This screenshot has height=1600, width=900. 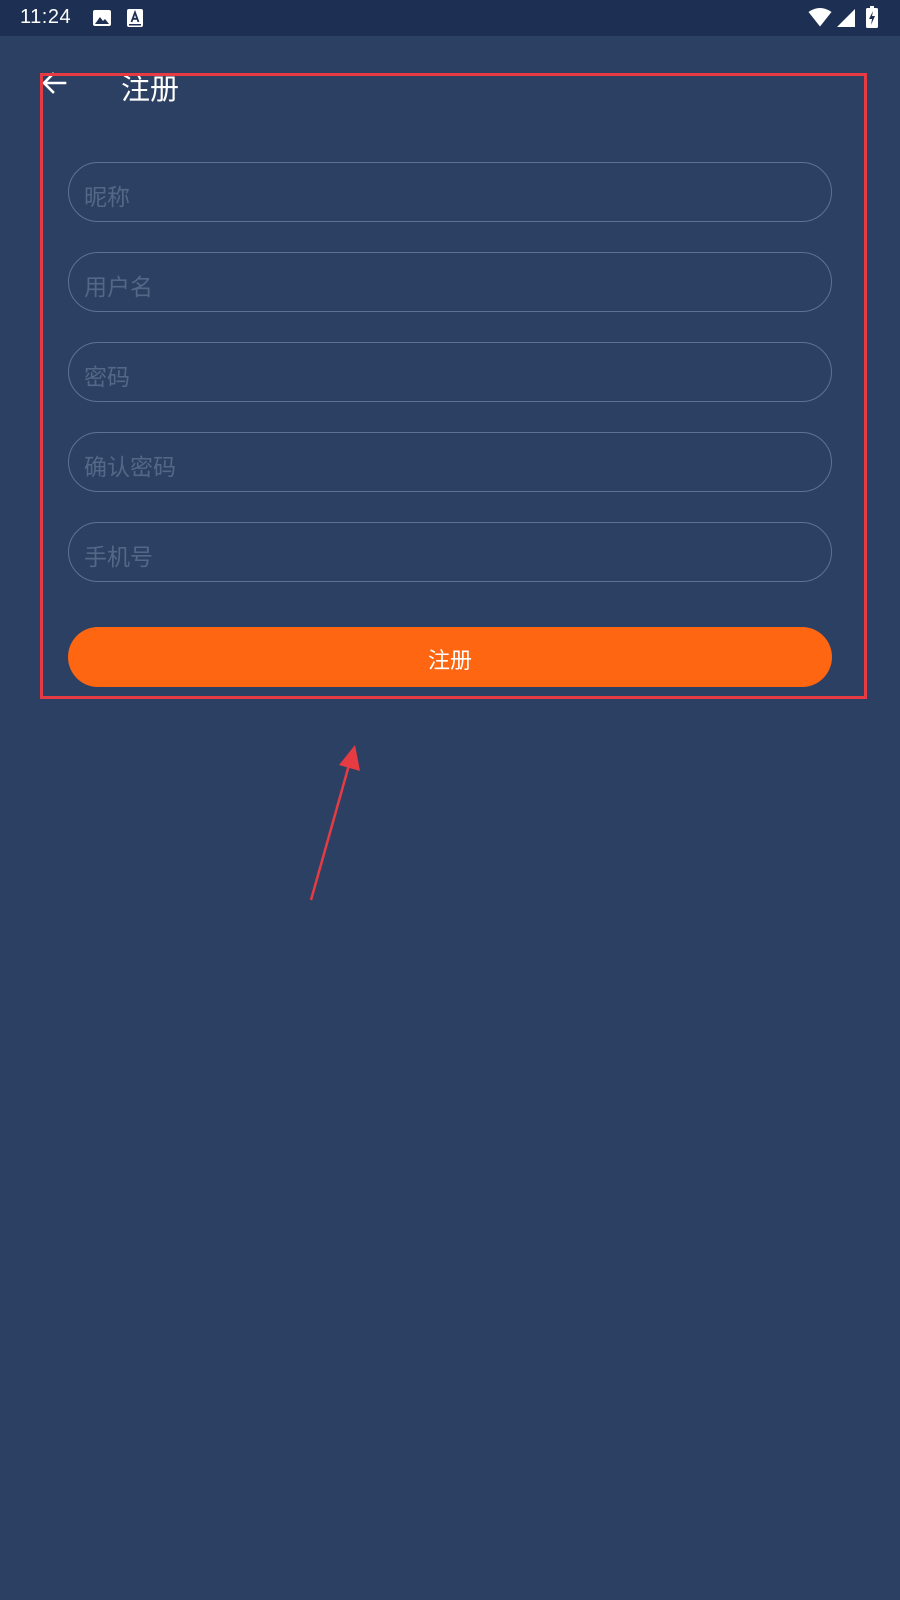 I want to click on nickname-placeholder: 昵称, so click(x=107, y=198).